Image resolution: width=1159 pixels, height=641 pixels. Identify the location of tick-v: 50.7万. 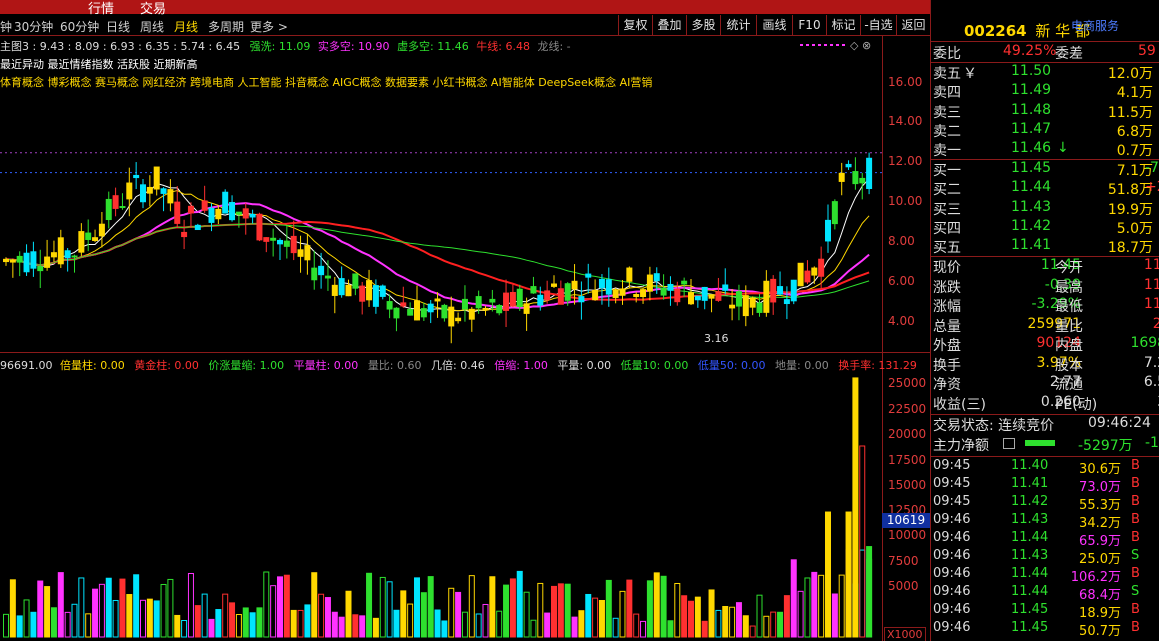
(1100, 631).